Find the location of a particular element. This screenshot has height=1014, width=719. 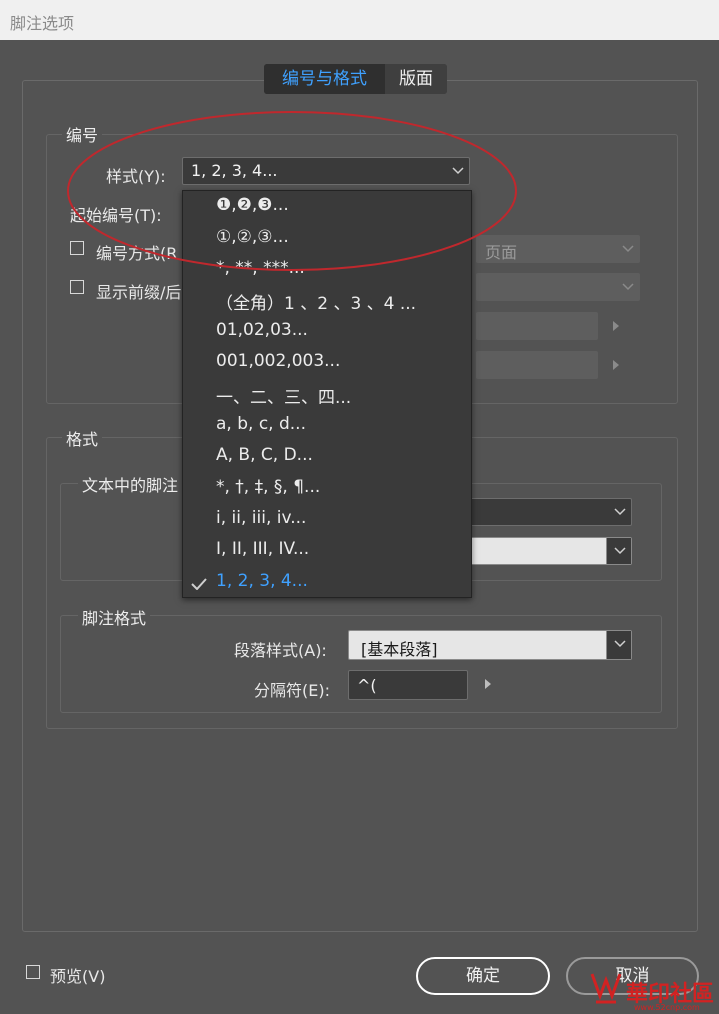

window-title-bar: 脚注选项 is located at coordinates (359, 20).